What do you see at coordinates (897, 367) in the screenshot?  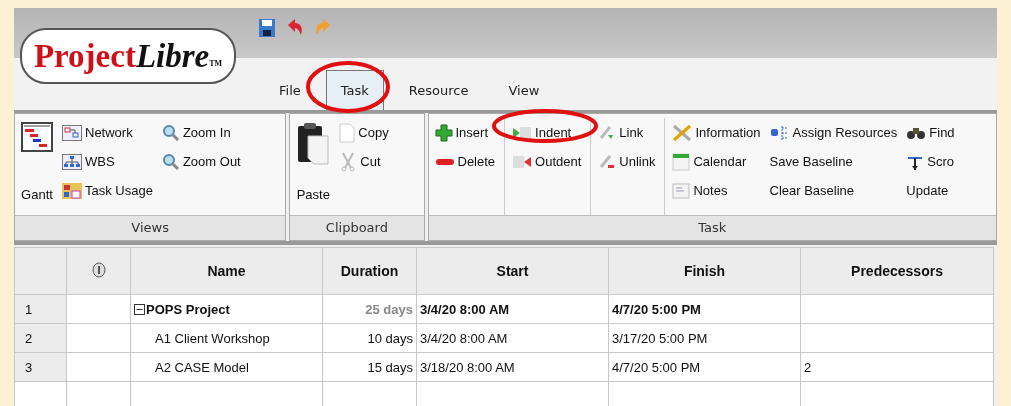 I see `predecessors-cell: 2` at bounding box center [897, 367].